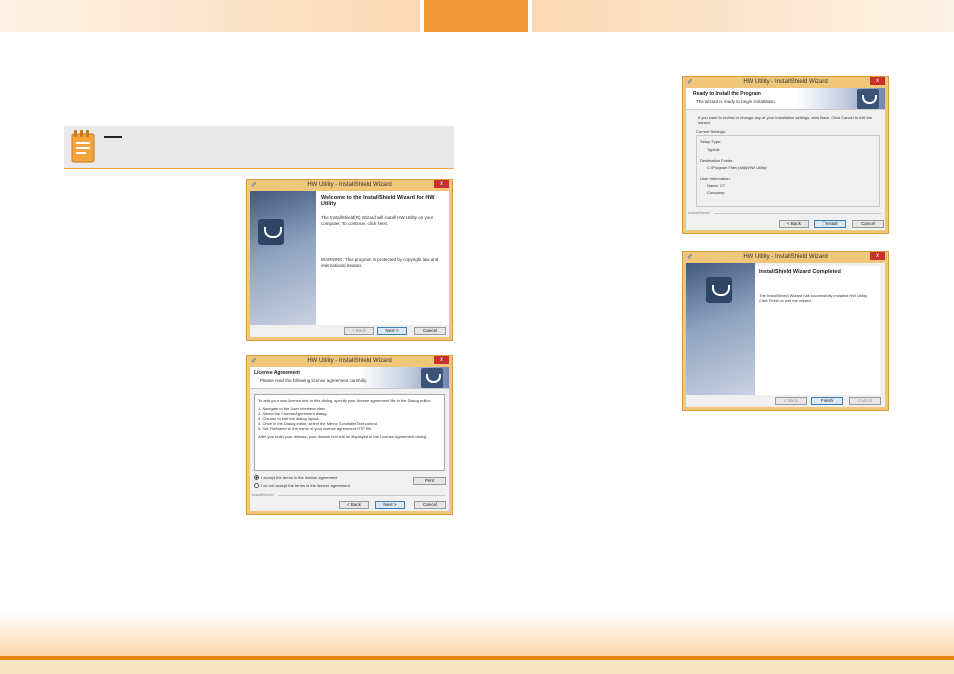  What do you see at coordinates (800, 272) in the screenshot?
I see `wizard-heading: InstallShield Wizard Completed` at bounding box center [800, 272].